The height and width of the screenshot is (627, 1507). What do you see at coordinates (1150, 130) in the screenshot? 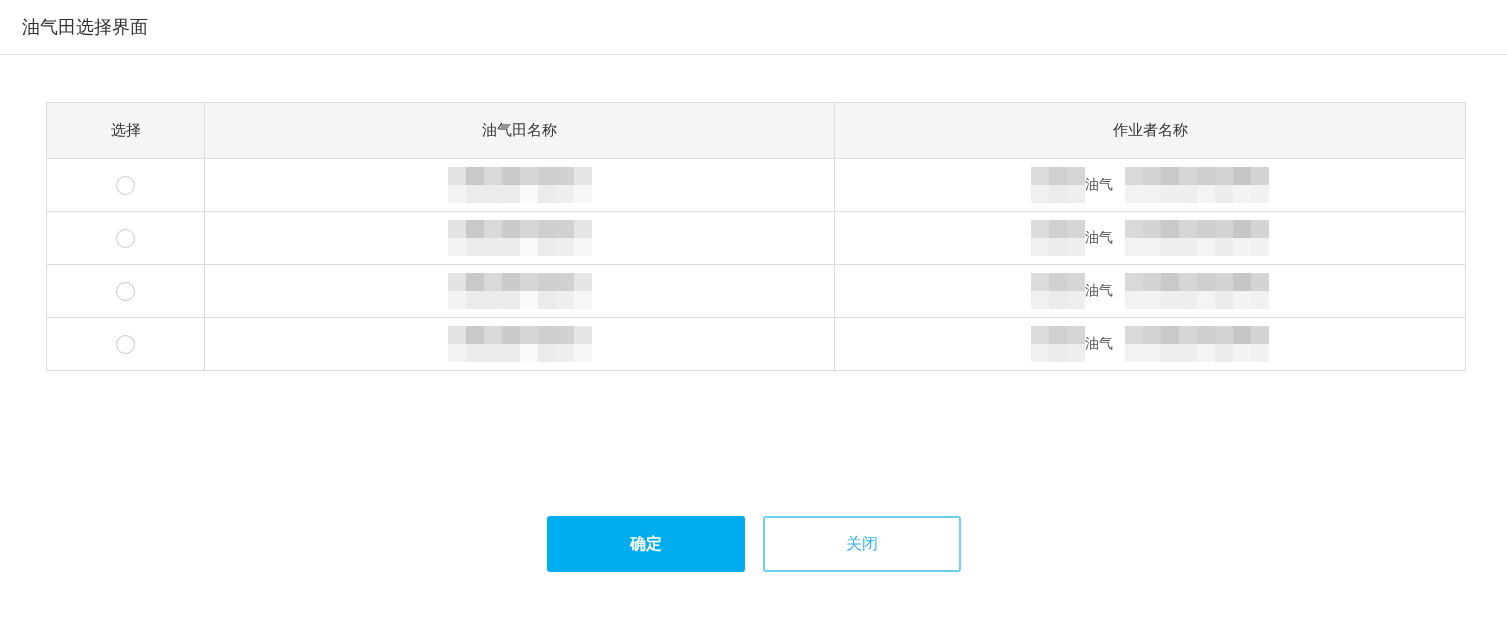
I see `column-header: 作业者名称` at bounding box center [1150, 130].